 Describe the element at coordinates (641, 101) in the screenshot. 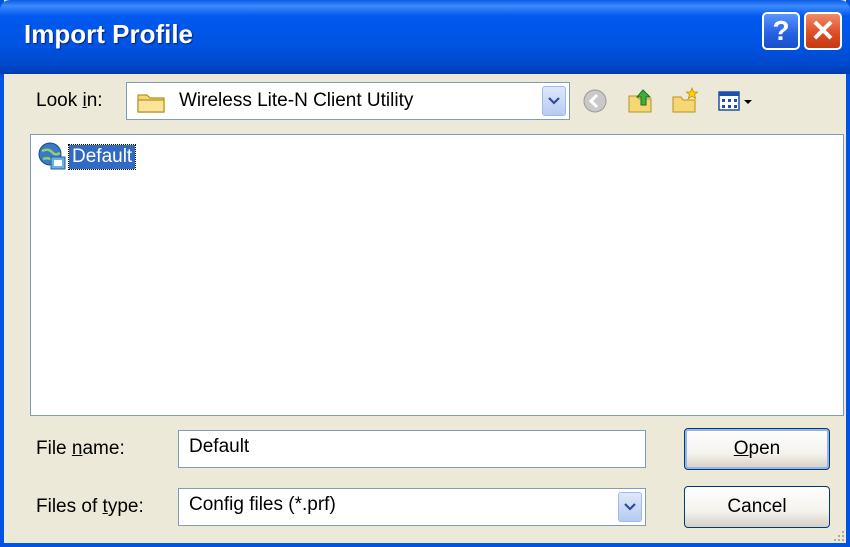

I see `up-folder-icon` at that location.